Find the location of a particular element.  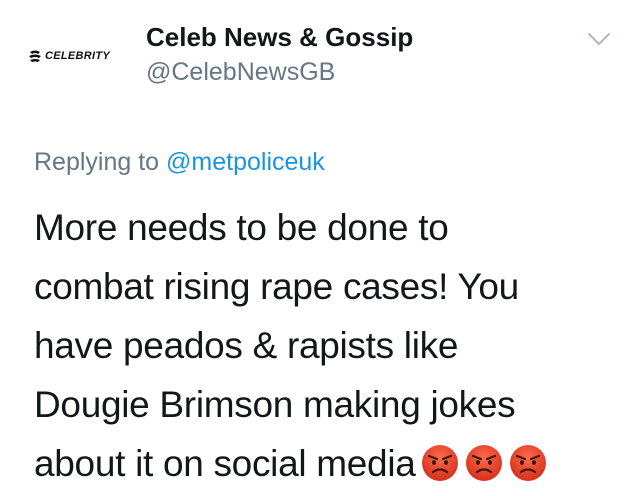

display-name: Celeb News & Gossip is located at coordinates (279, 37).